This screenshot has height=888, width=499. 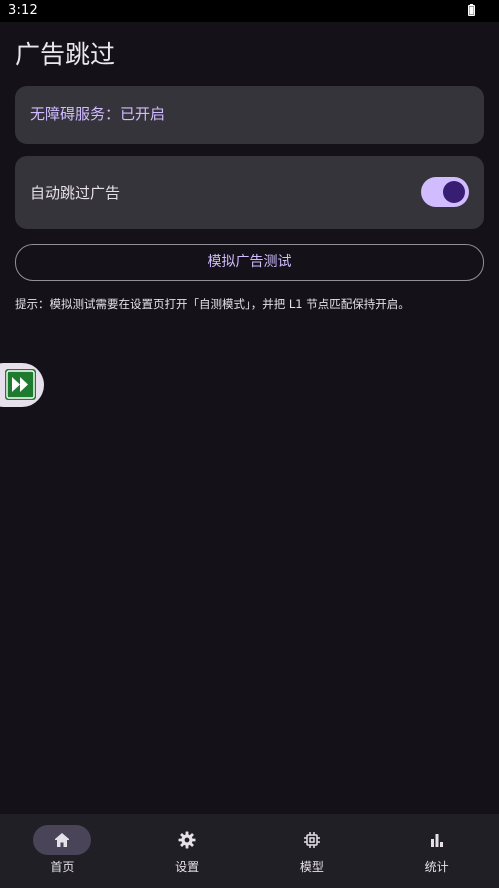 What do you see at coordinates (436, 851) in the screenshot?
I see `nav-item-stats: 统计` at bounding box center [436, 851].